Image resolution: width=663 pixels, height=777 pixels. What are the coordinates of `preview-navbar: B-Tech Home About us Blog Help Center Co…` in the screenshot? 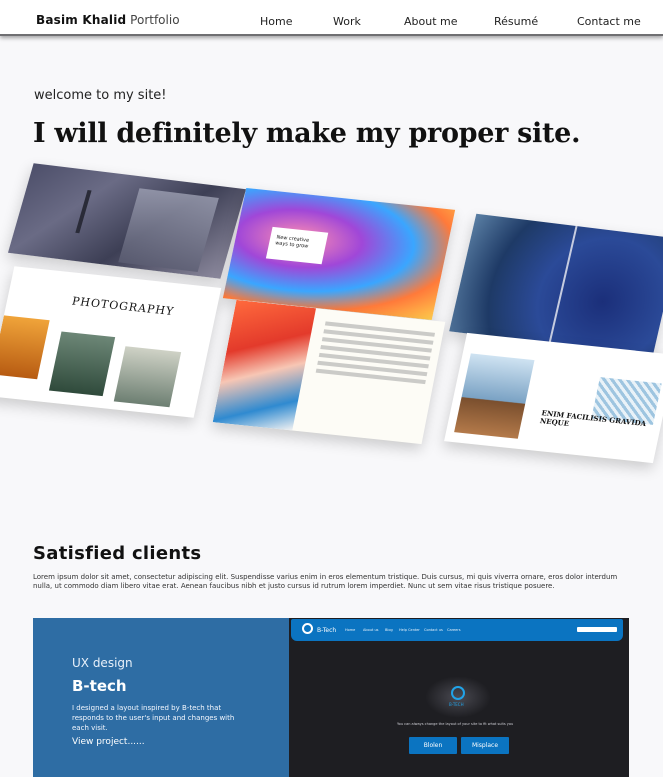 It's located at (457, 630).